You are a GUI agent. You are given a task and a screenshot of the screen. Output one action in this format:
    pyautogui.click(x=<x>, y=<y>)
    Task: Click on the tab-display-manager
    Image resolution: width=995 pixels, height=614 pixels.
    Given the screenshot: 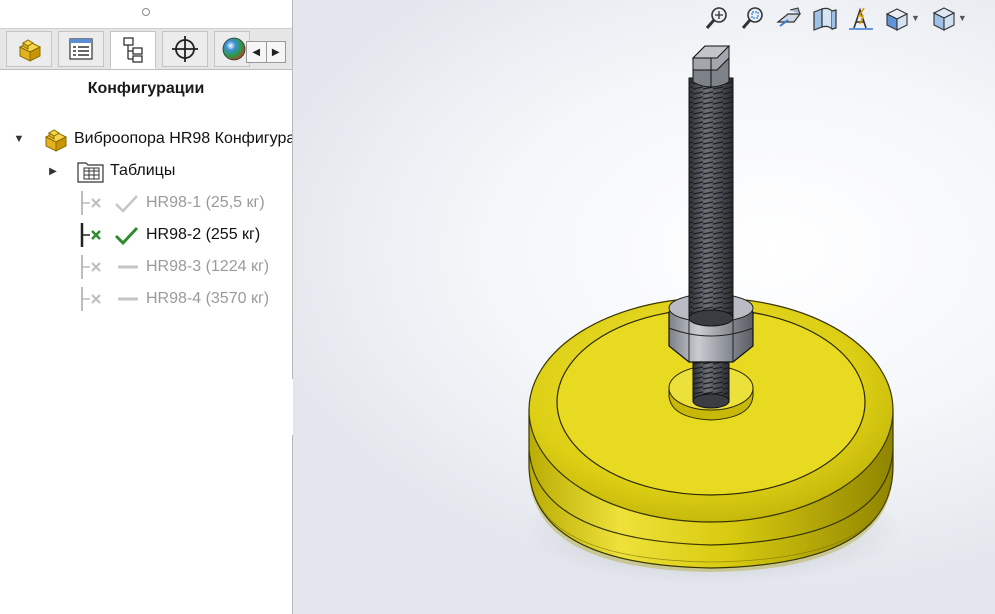 What is the action you would take?
    pyautogui.click(x=232, y=49)
    